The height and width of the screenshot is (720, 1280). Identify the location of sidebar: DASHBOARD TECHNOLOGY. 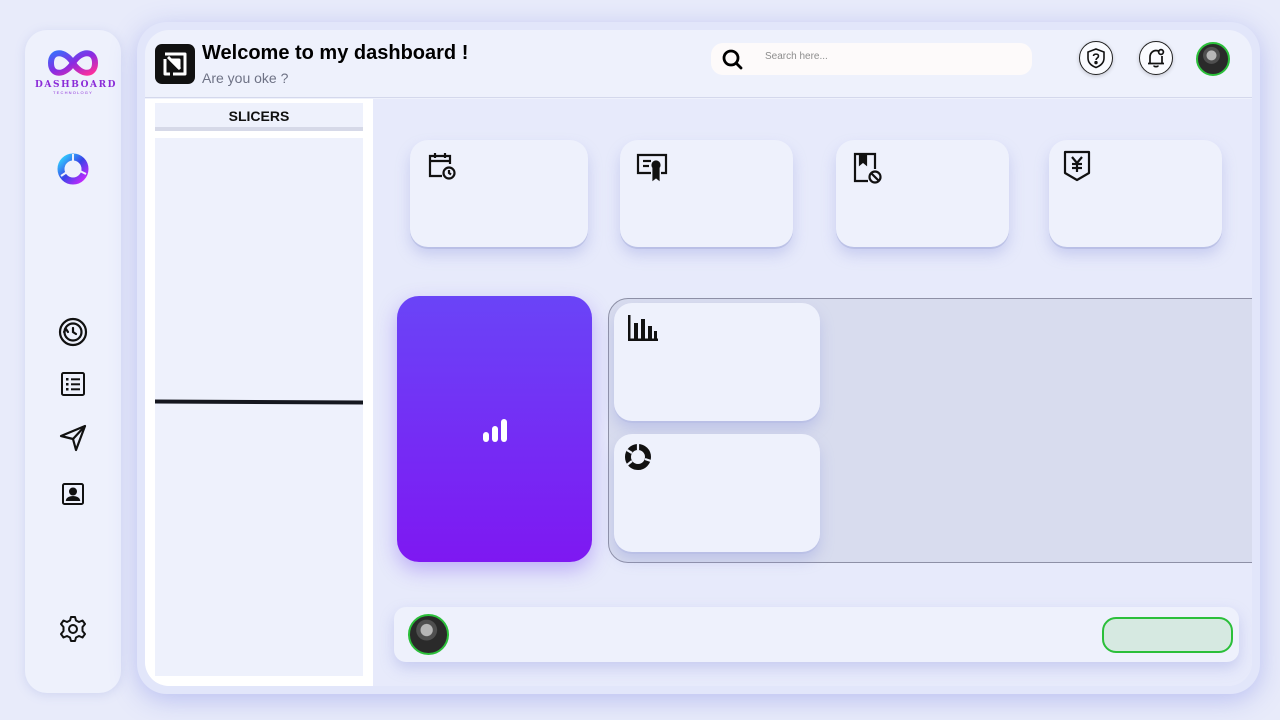
(73, 361).